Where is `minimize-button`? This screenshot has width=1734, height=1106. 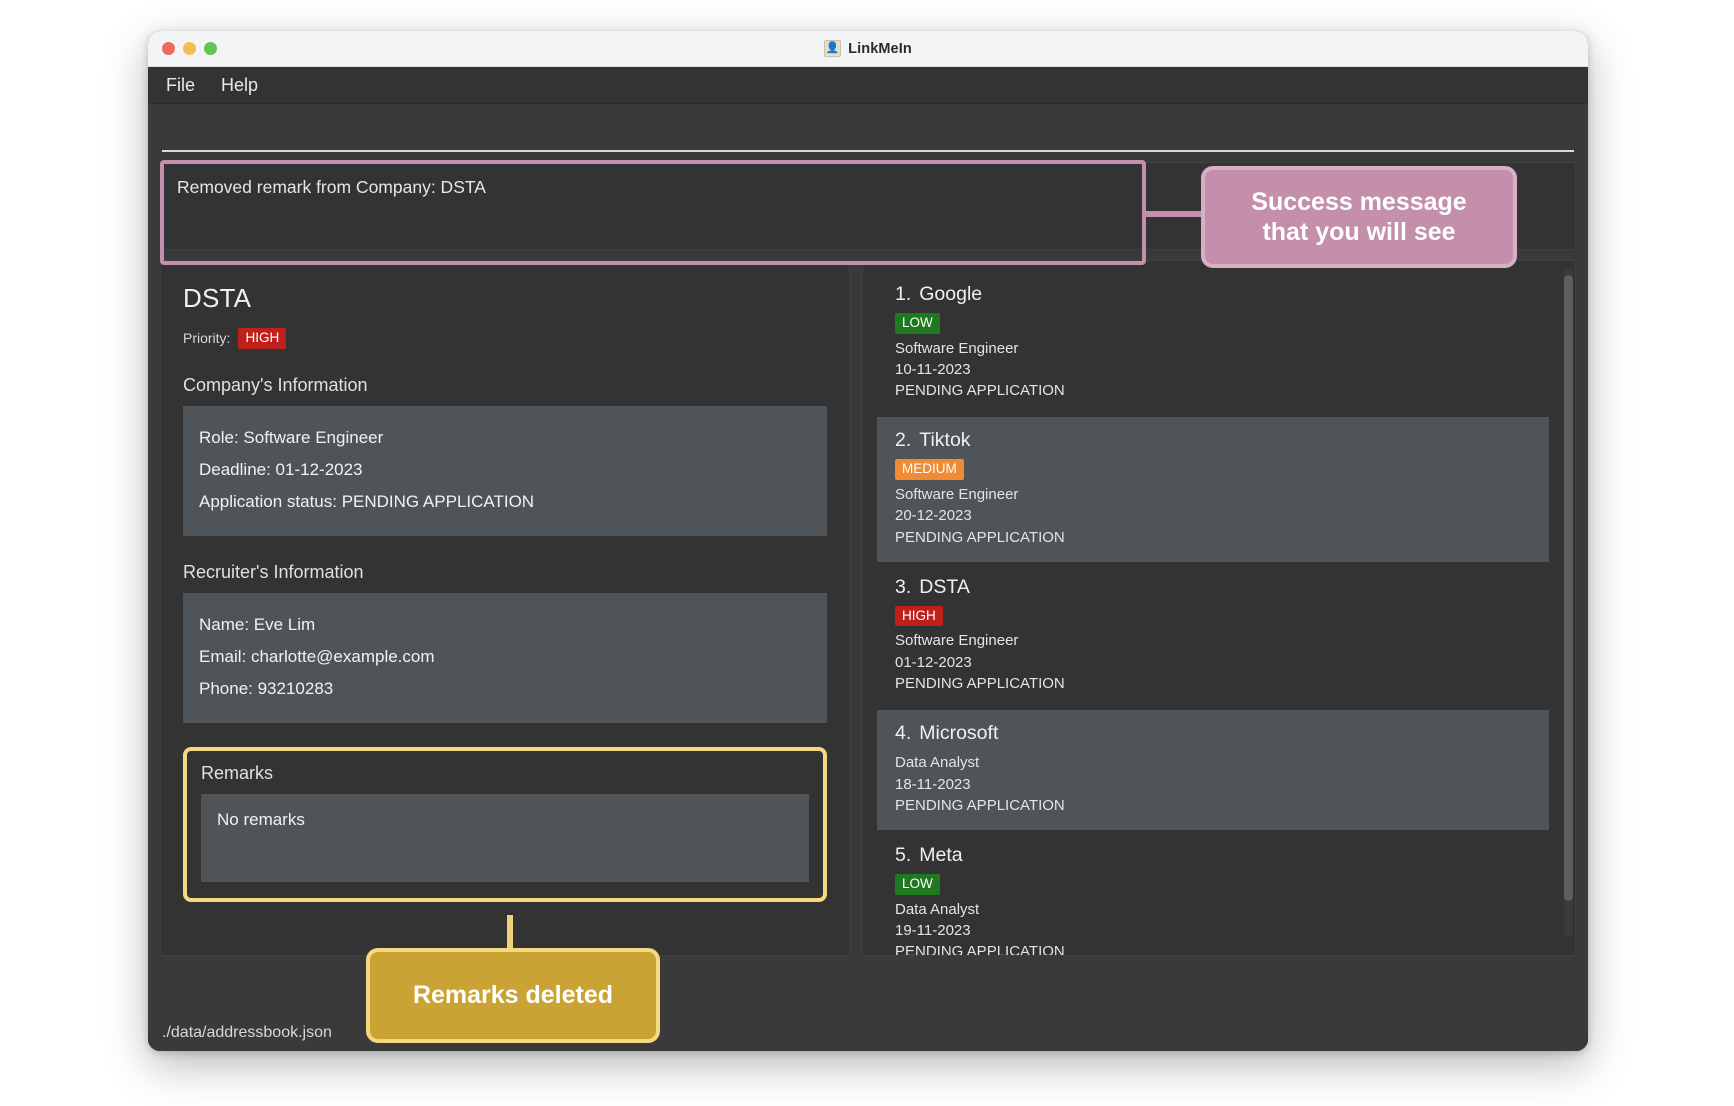 minimize-button is located at coordinates (189, 48).